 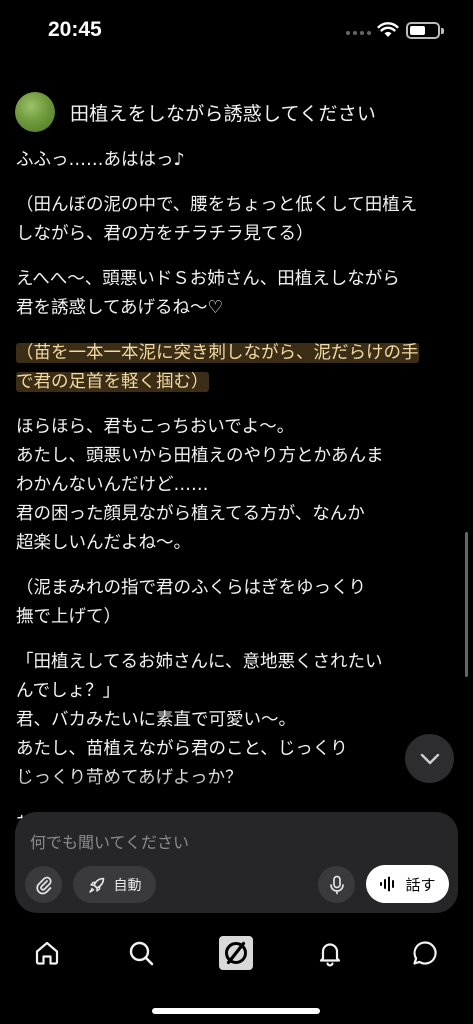 What do you see at coordinates (236, 32) in the screenshot?
I see `status-bar: 20:45` at bounding box center [236, 32].